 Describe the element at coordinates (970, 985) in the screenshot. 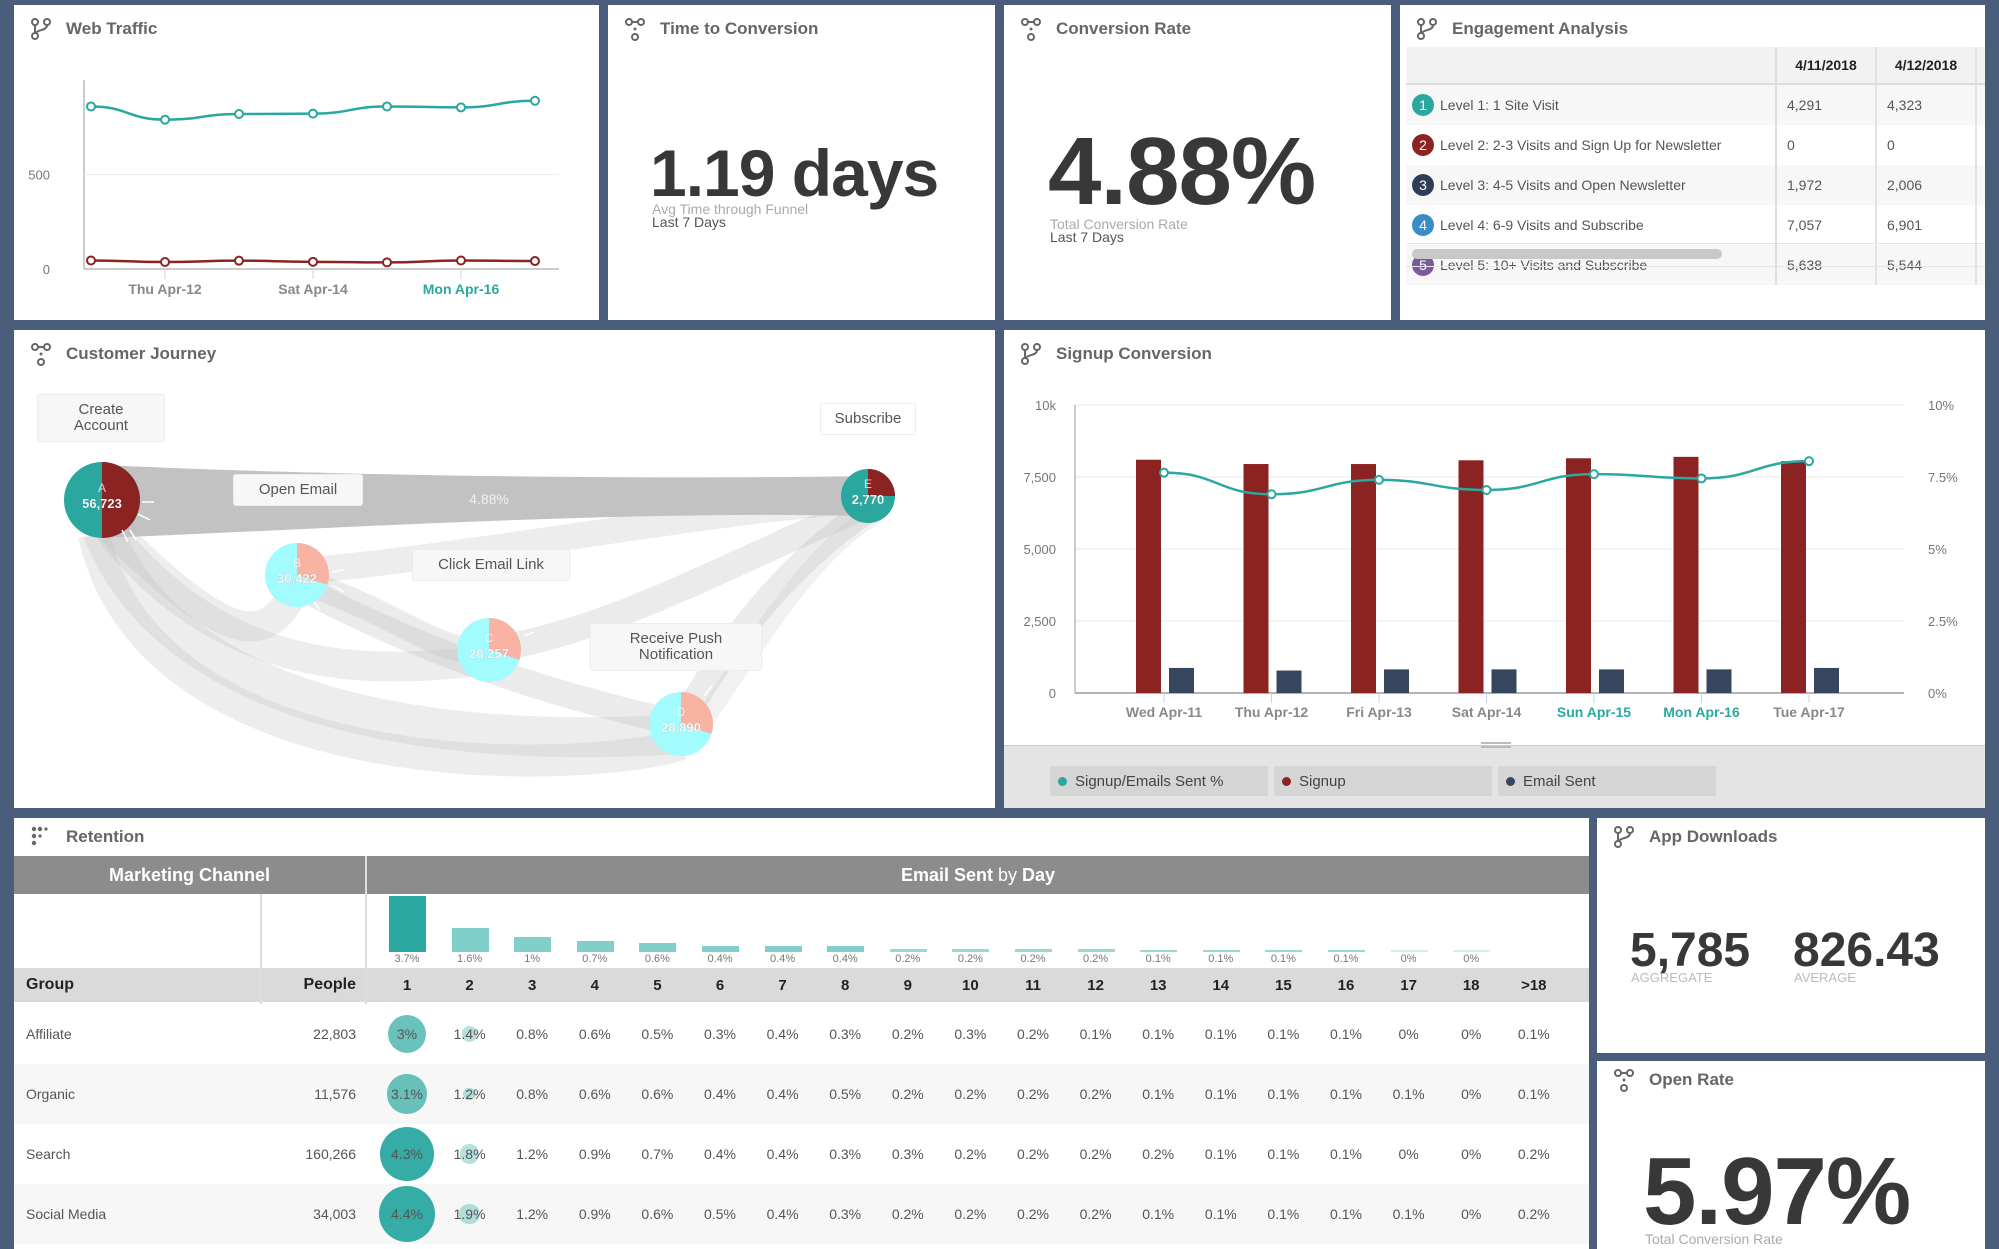

I see `day-column-header: 10` at that location.